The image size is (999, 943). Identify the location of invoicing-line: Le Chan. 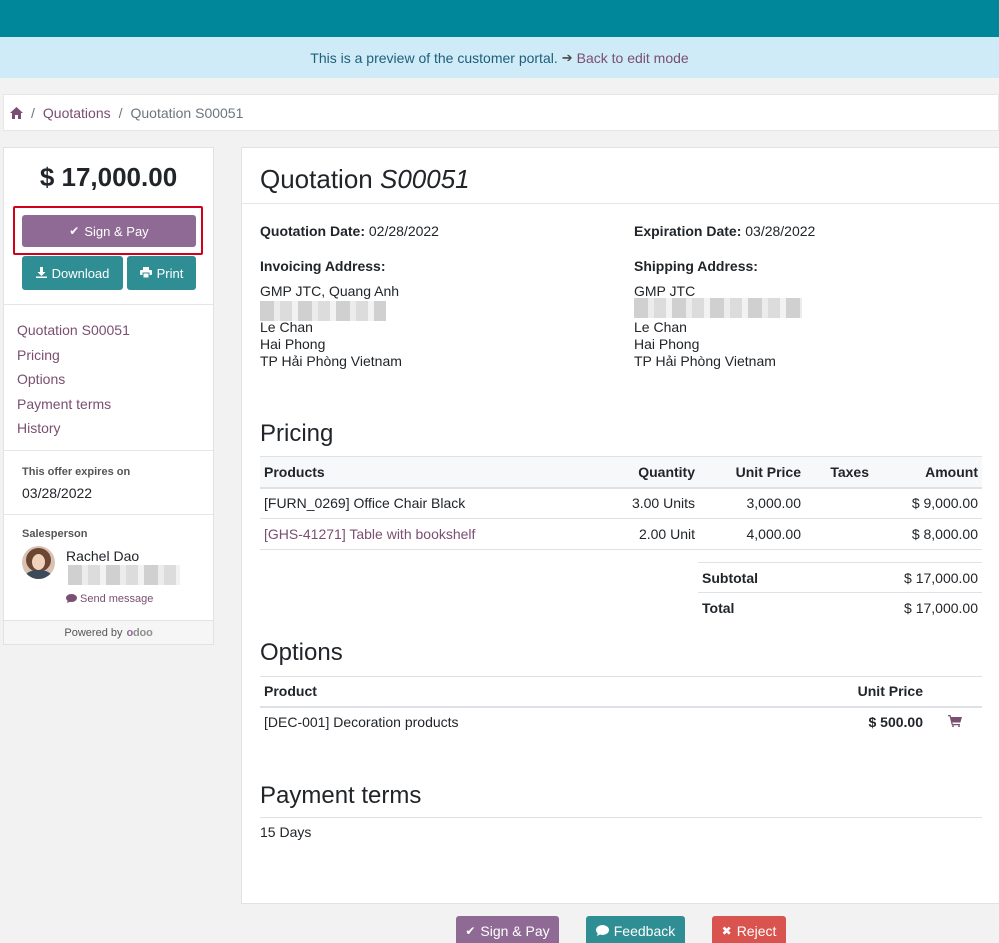
(286, 327).